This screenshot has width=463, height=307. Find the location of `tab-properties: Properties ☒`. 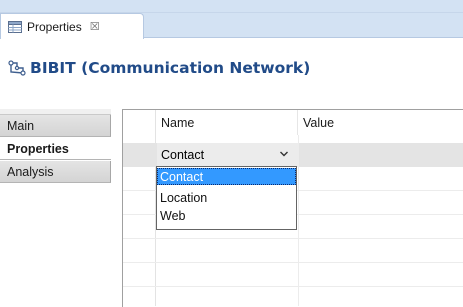

tab-properties: Properties ☒ is located at coordinates (72, 26).